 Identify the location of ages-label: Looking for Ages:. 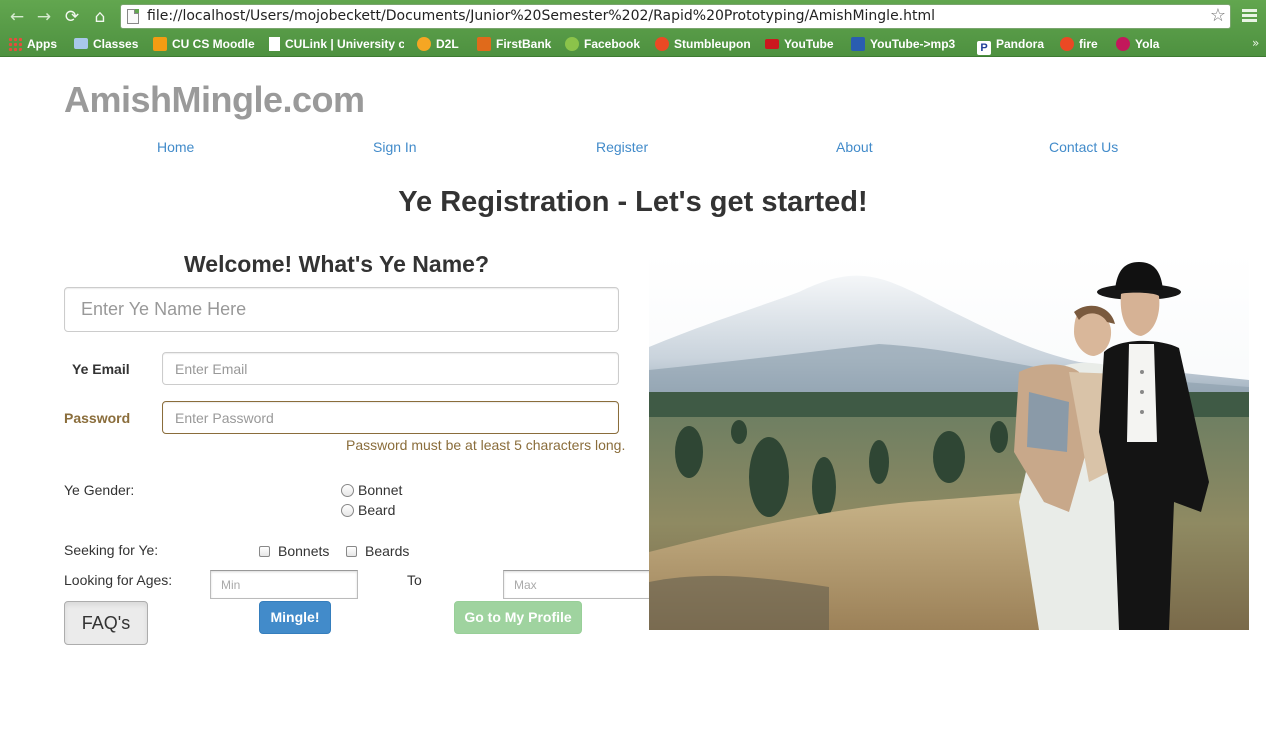
(118, 580).